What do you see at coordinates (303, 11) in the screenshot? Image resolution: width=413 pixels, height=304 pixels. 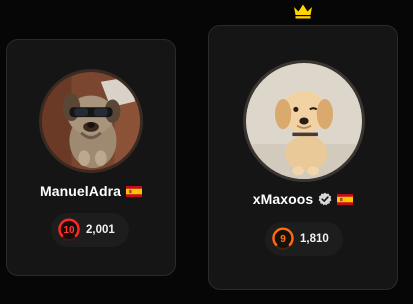 I see `crown-icon` at bounding box center [303, 11].